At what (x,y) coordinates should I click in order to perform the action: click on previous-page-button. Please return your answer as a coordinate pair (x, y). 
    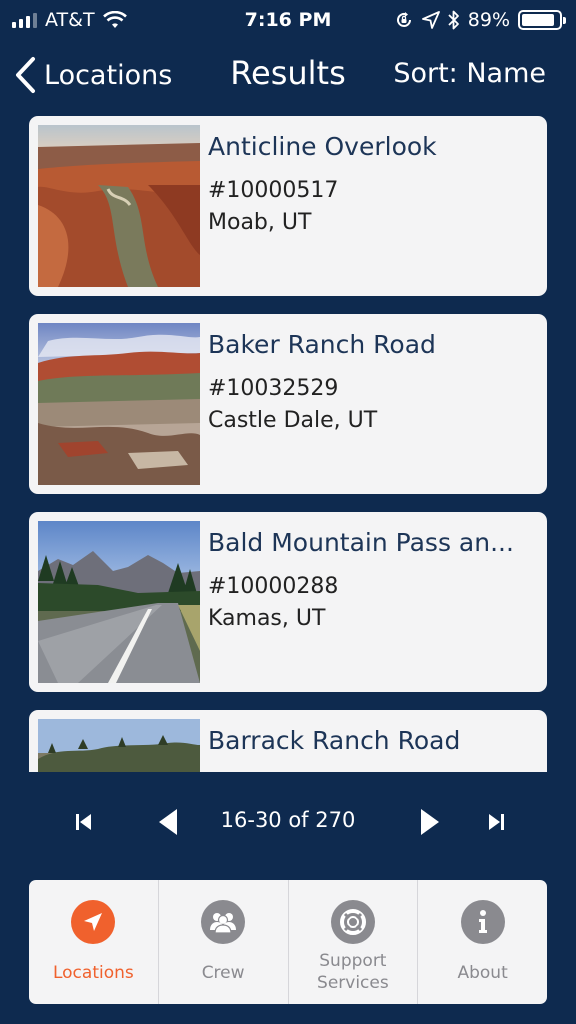
    Looking at the image, I should click on (168, 822).